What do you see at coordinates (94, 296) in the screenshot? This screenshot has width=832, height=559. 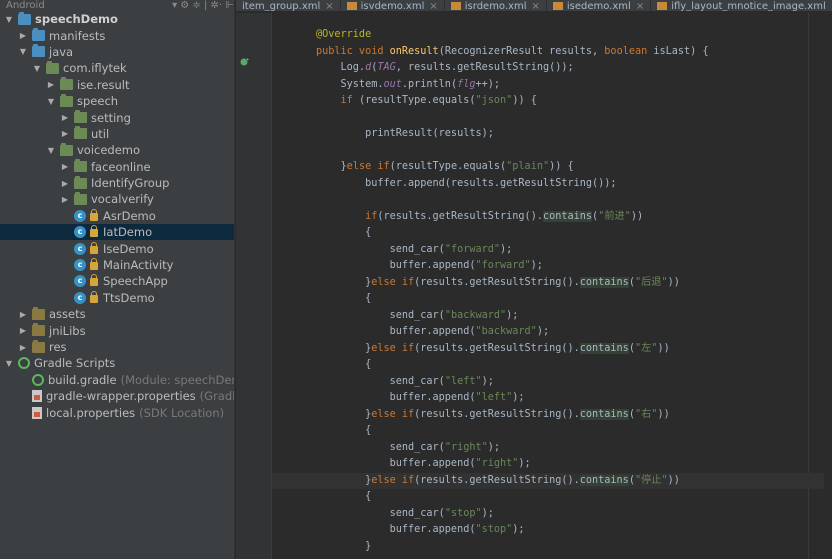 I see `access-lock-icon` at bounding box center [94, 296].